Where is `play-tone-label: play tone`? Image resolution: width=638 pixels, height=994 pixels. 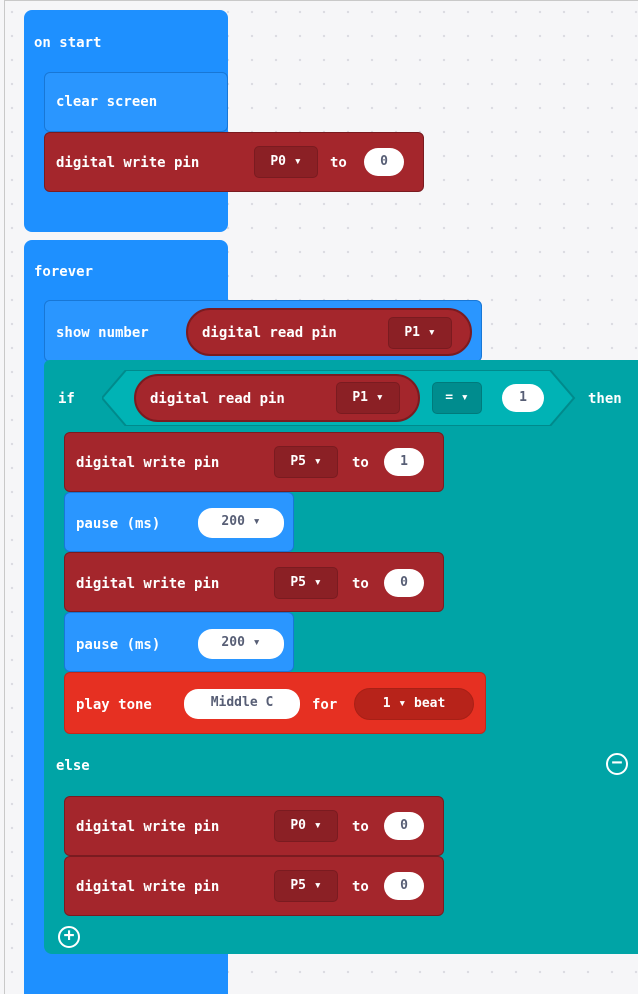 play-tone-label: play tone is located at coordinates (114, 705).